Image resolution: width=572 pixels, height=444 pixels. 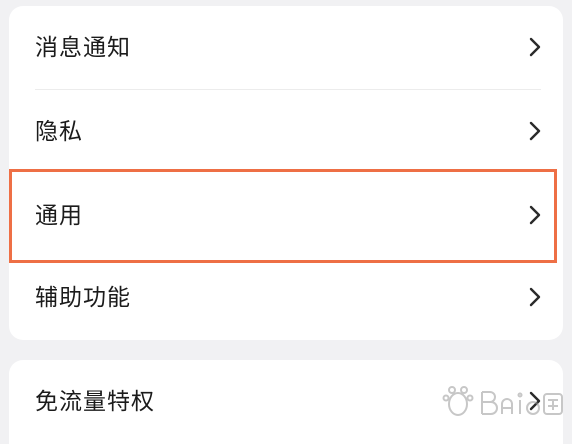 What do you see at coordinates (59, 132) in the screenshot?
I see `settings-item-label: 隐私` at bounding box center [59, 132].